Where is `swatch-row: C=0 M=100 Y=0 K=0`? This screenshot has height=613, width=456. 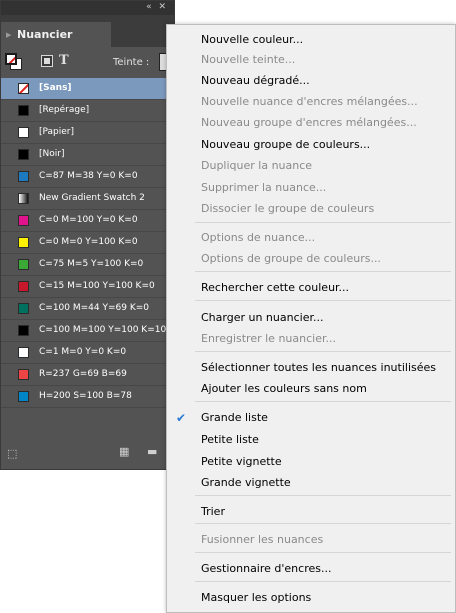
swatch-row: C=0 M=100 Y=0 K=0 is located at coordinates (87, 221).